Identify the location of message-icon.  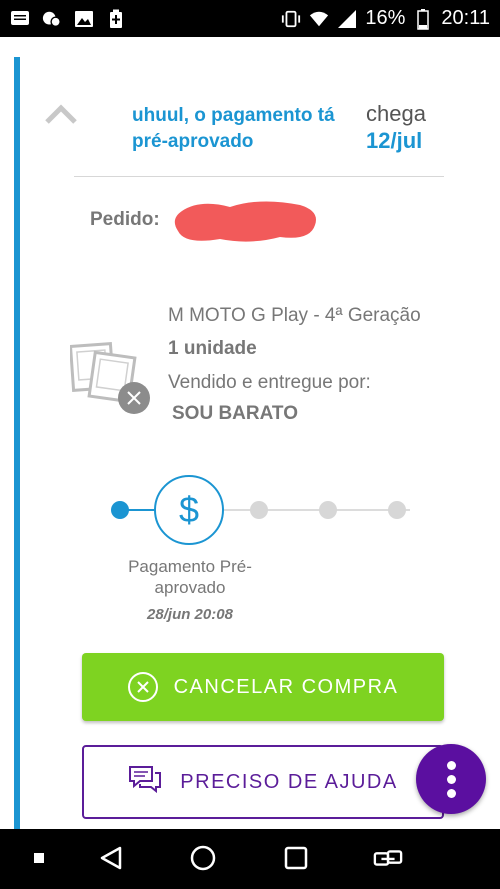
(20, 19).